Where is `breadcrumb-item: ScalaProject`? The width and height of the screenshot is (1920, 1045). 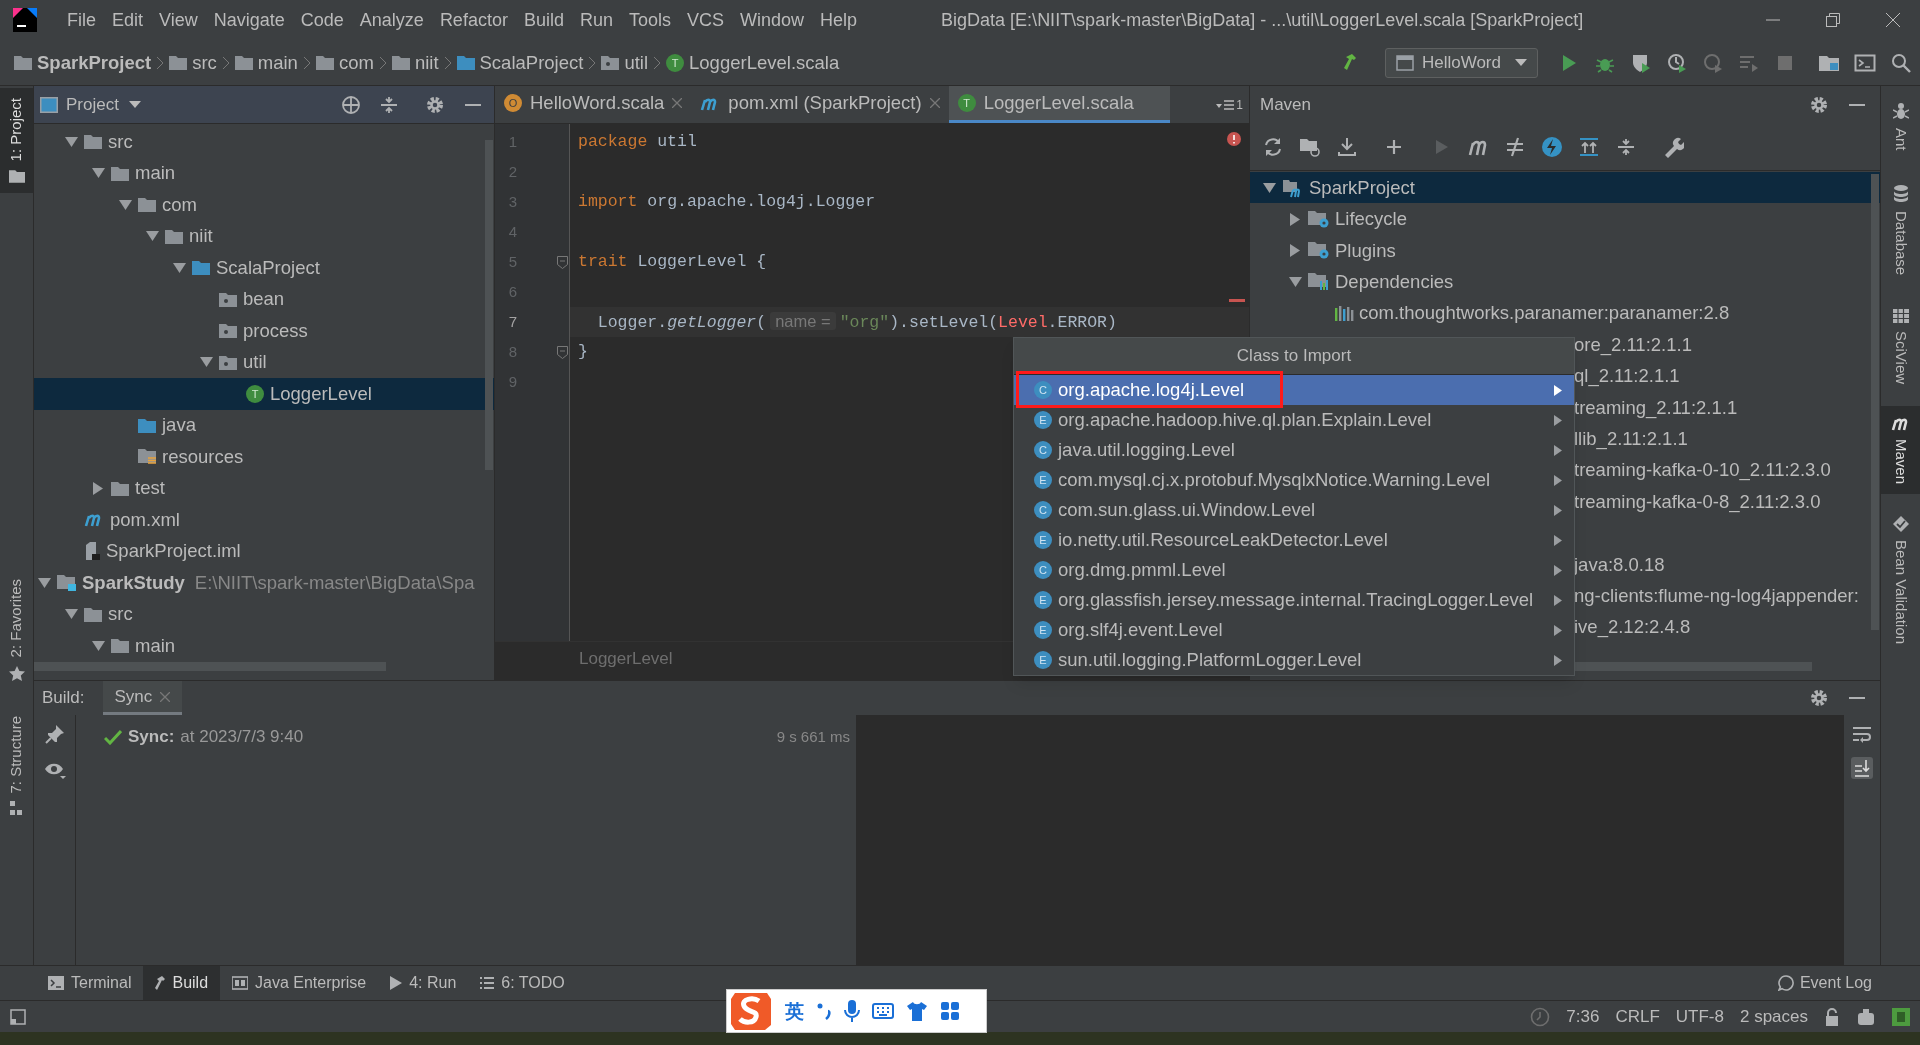 breadcrumb-item: ScalaProject is located at coordinates (531, 62).